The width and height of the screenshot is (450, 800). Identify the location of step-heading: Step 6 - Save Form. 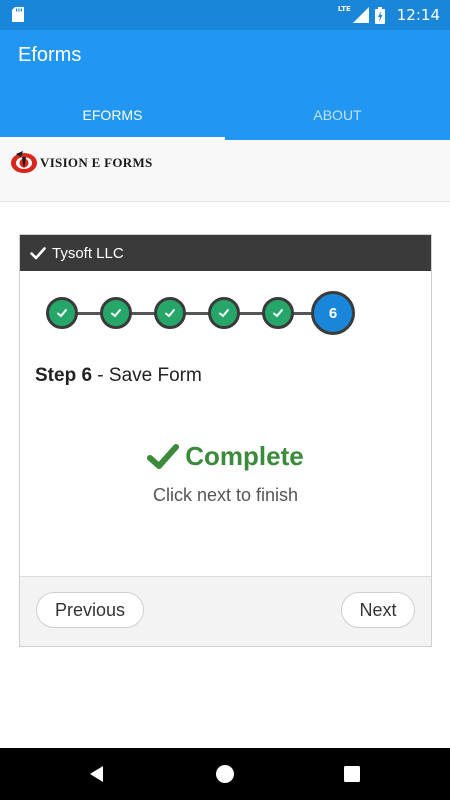
(118, 376).